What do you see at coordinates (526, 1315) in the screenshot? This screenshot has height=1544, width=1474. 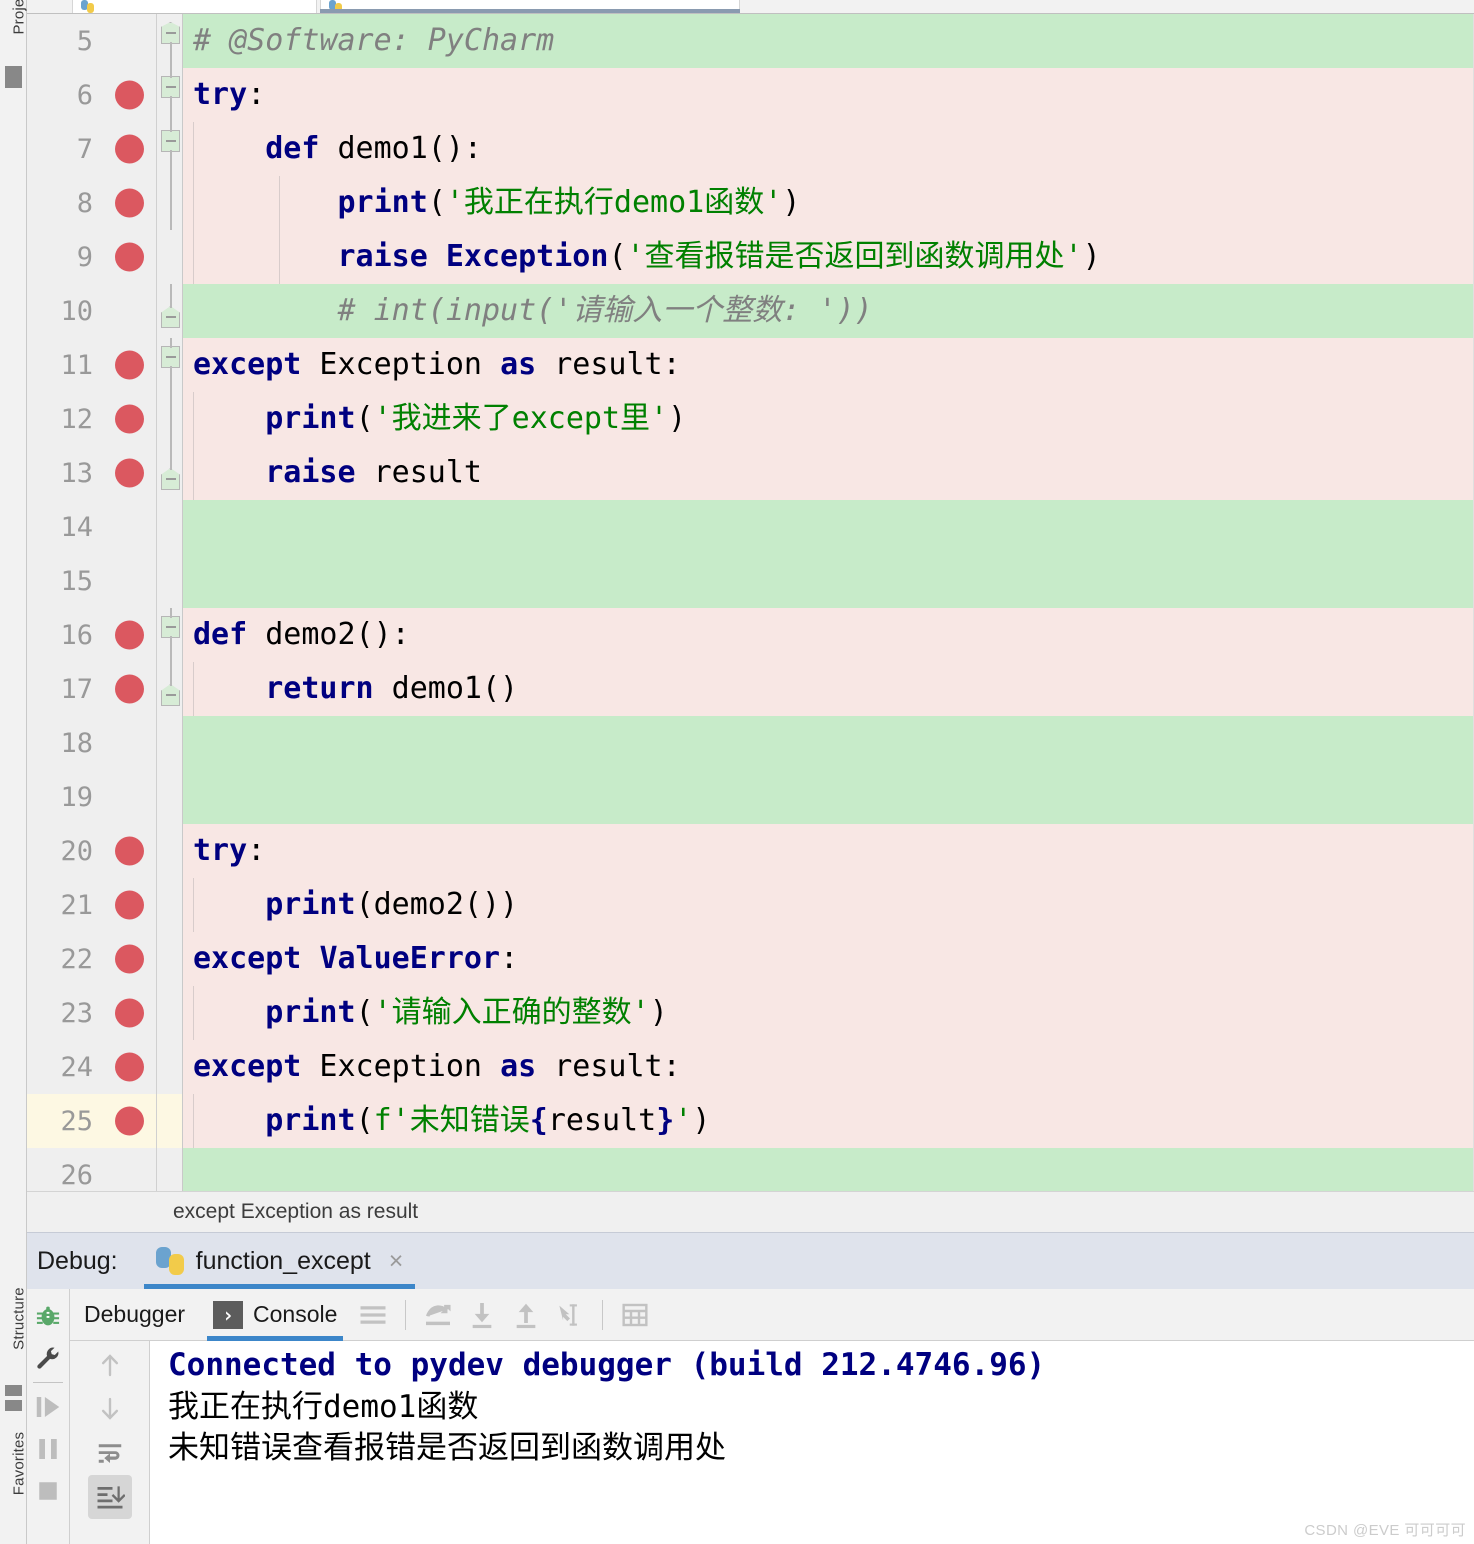 I see `step-out-button` at bounding box center [526, 1315].